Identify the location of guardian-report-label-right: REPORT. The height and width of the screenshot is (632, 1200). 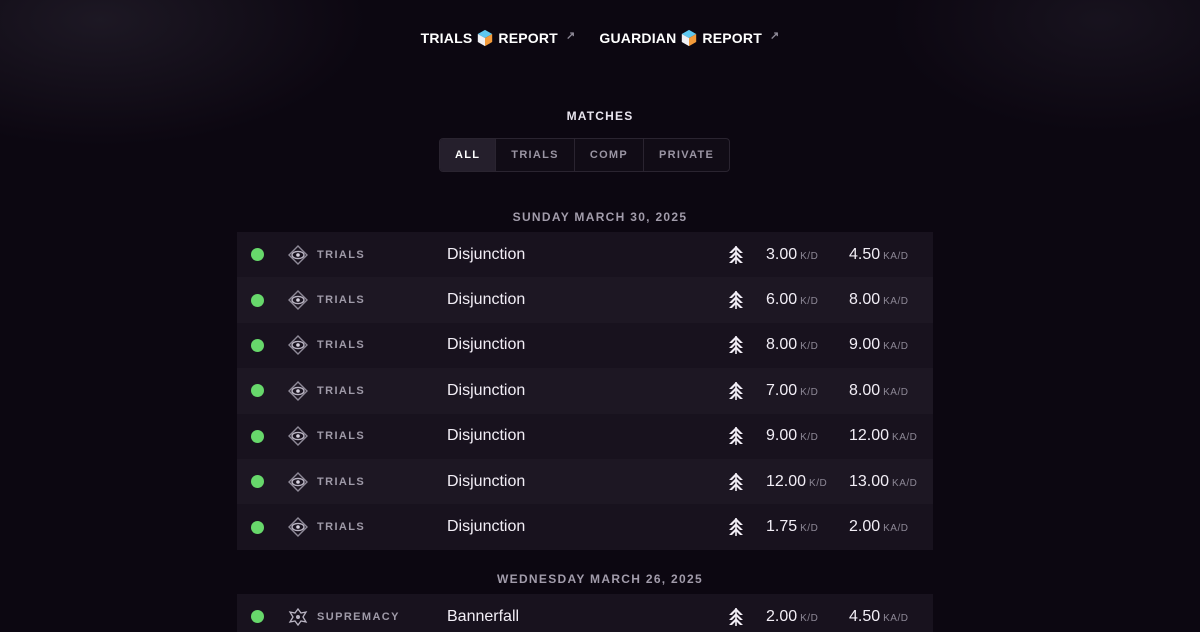
(732, 38).